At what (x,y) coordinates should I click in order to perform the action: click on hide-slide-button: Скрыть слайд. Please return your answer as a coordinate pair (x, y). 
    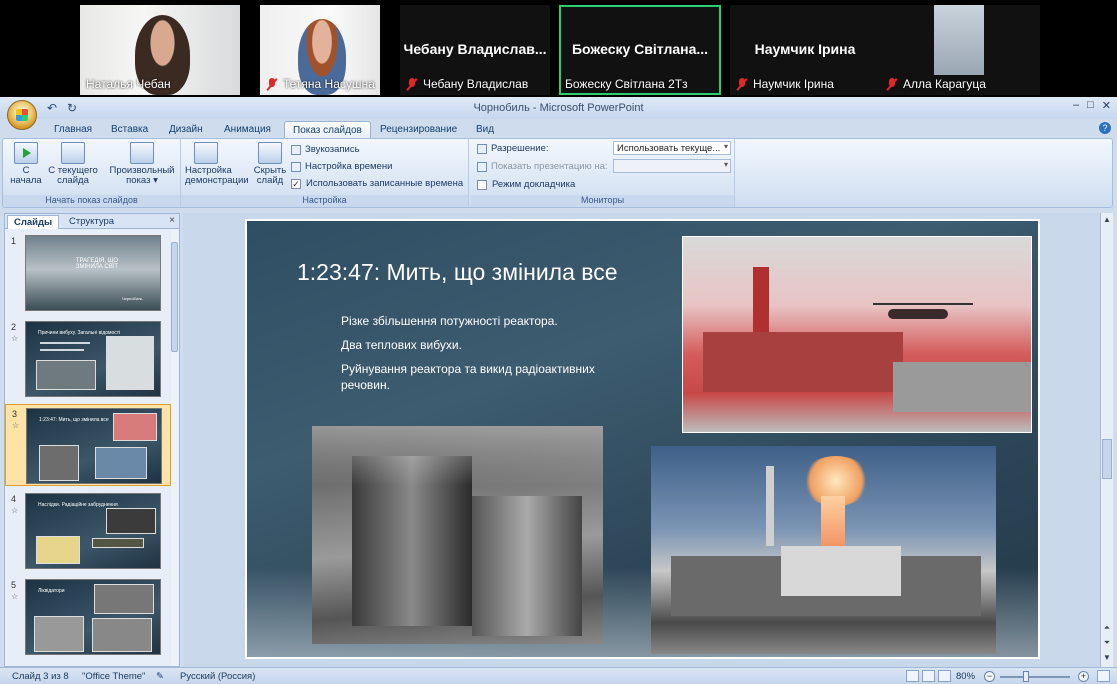
    Looking at the image, I should click on (270, 164).